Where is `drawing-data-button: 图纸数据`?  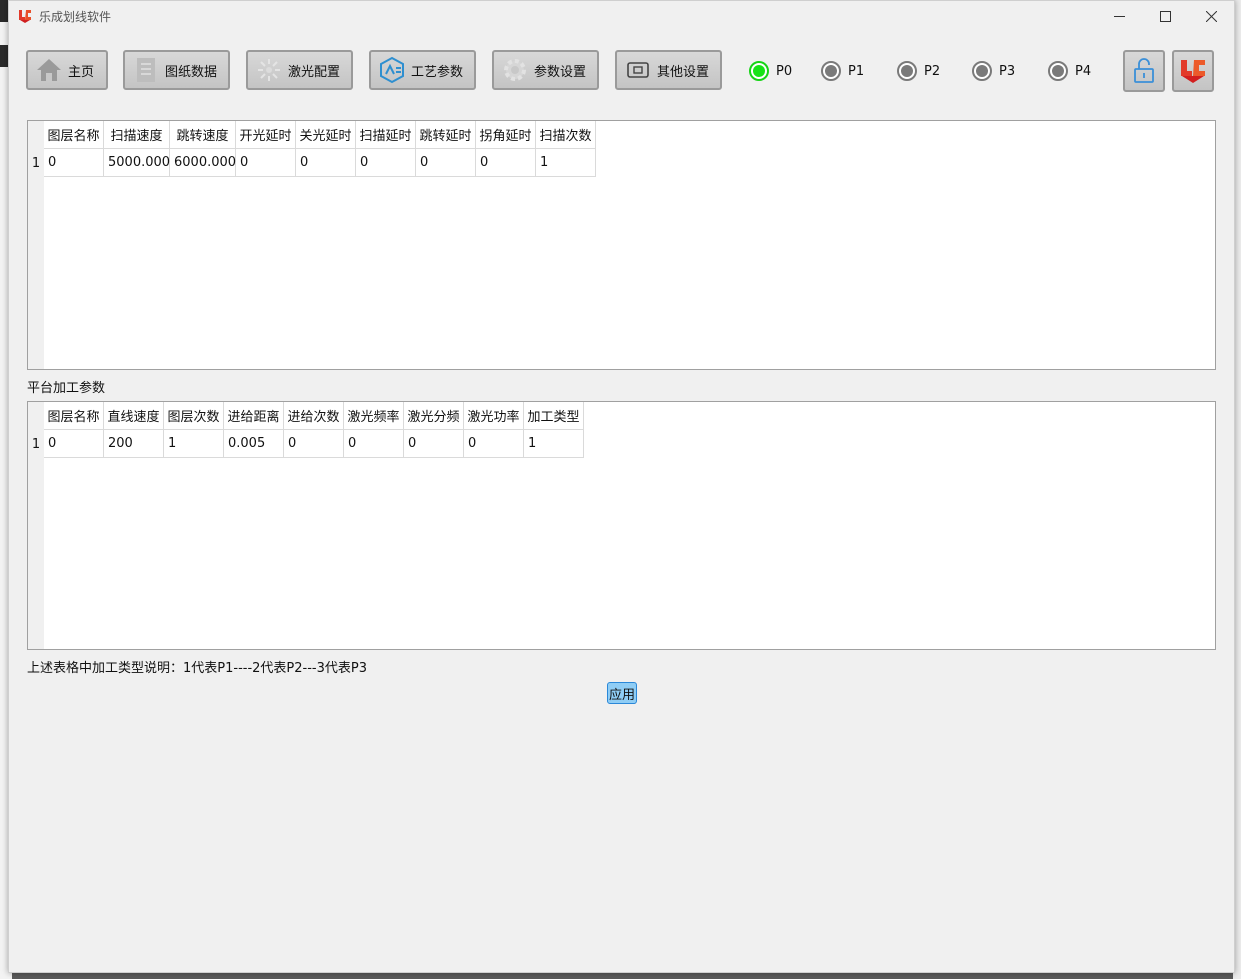 drawing-data-button: 图纸数据 is located at coordinates (176, 70).